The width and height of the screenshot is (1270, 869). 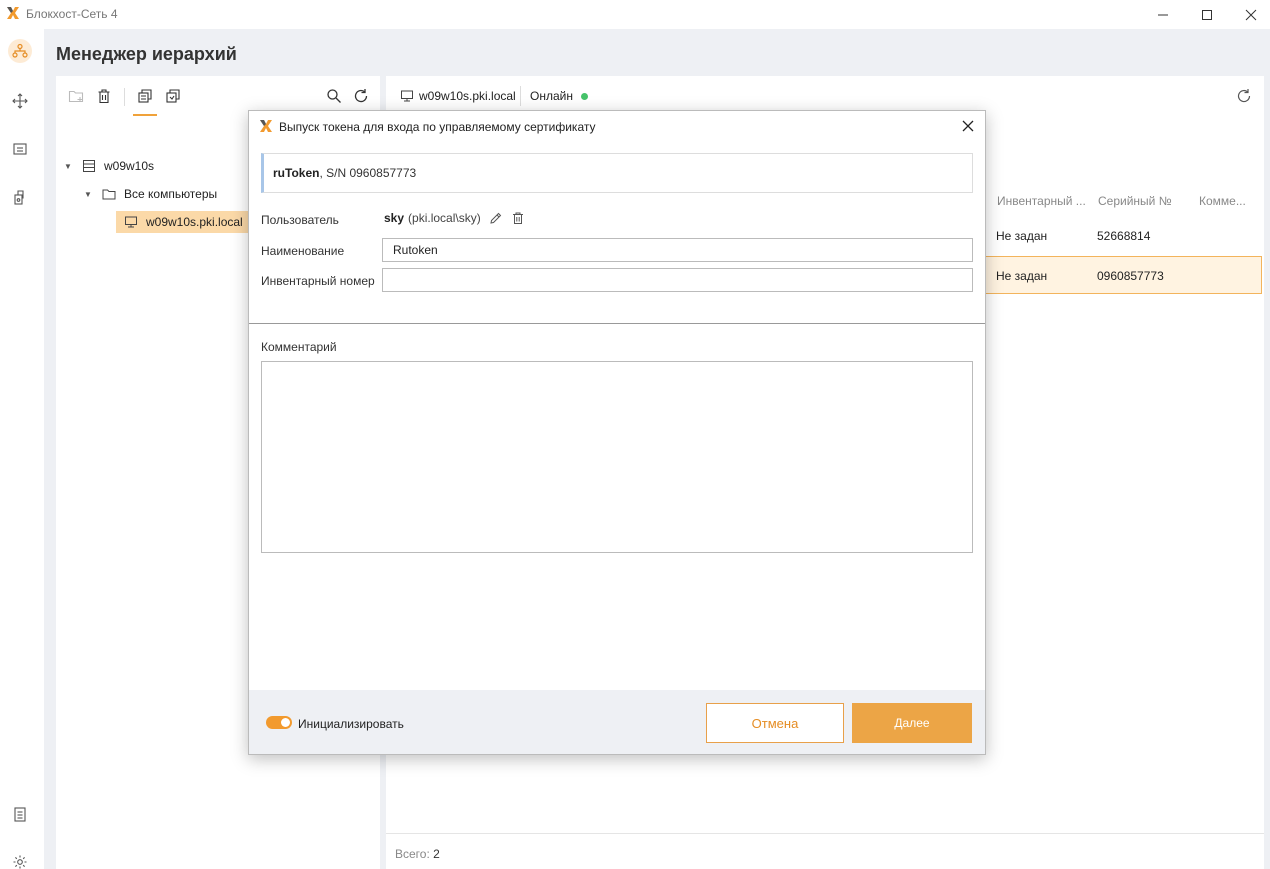 What do you see at coordinates (551, 96) in the screenshot?
I see `status-text: Онлайн` at bounding box center [551, 96].